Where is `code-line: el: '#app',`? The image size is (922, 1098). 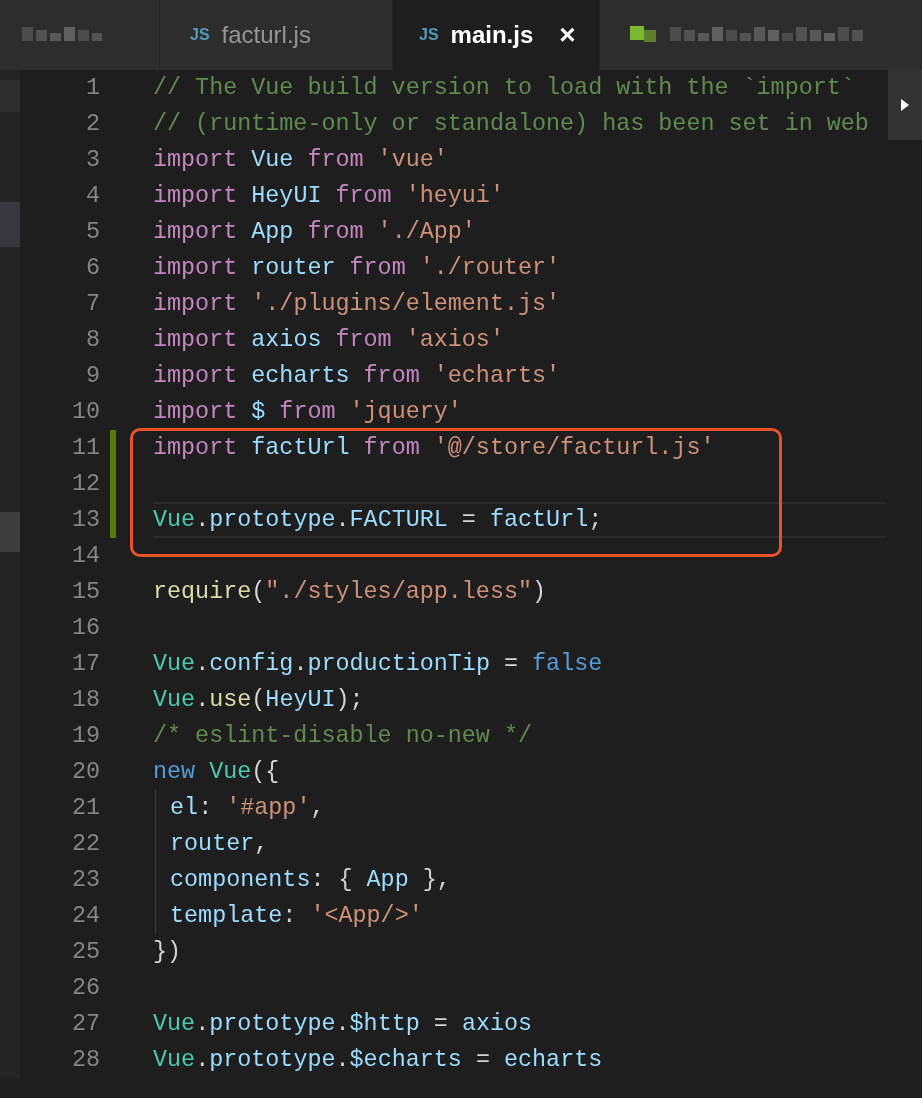 code-line: el: '#app', is located at coordinates (247, 808).